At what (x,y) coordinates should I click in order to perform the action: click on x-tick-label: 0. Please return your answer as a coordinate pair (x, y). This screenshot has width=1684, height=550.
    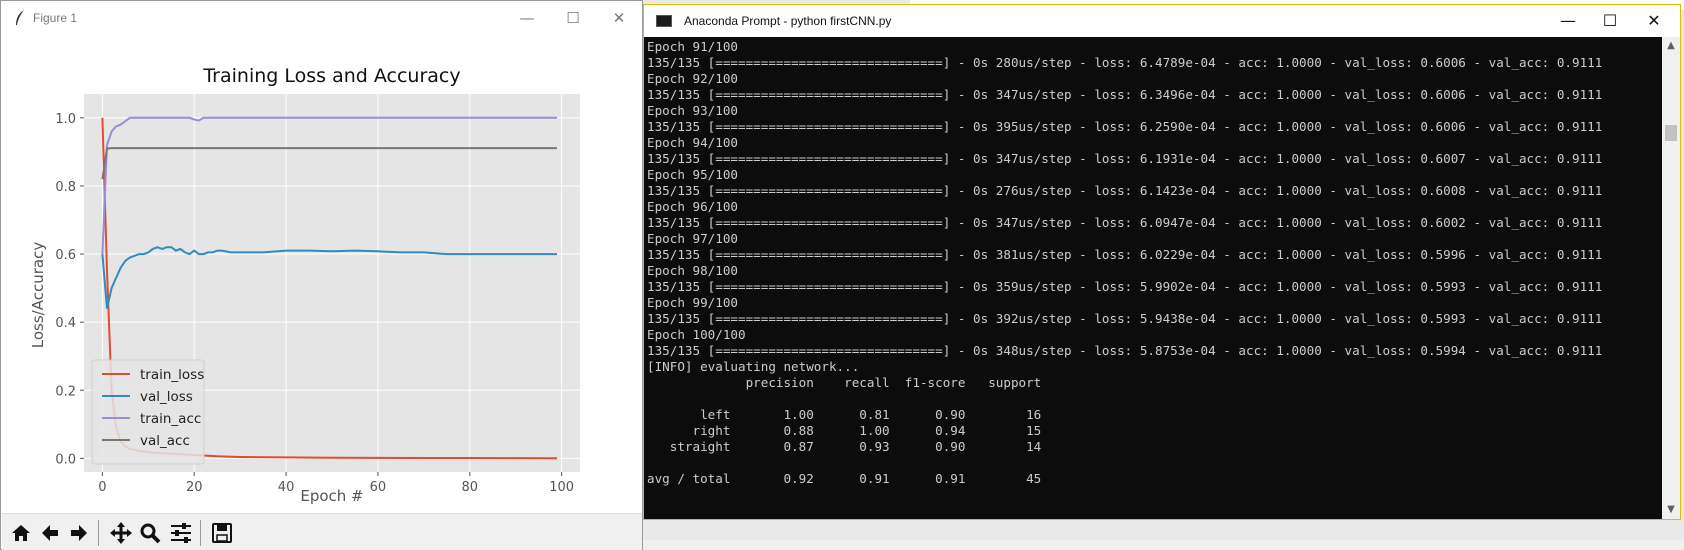
    Looking at the image, I should click on (102, 487).